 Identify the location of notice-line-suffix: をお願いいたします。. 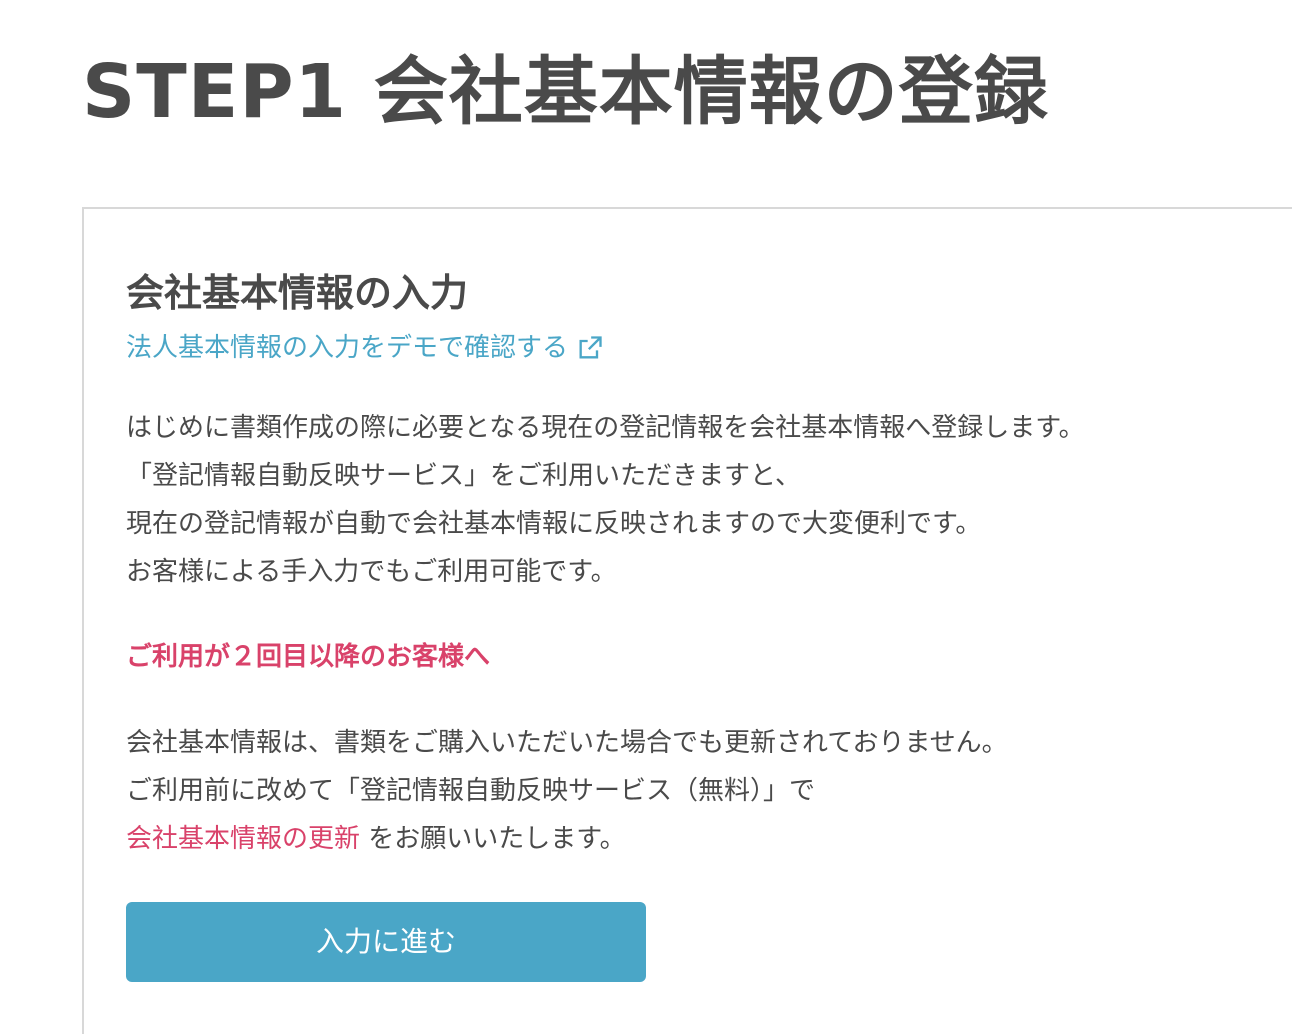
(493, 839).